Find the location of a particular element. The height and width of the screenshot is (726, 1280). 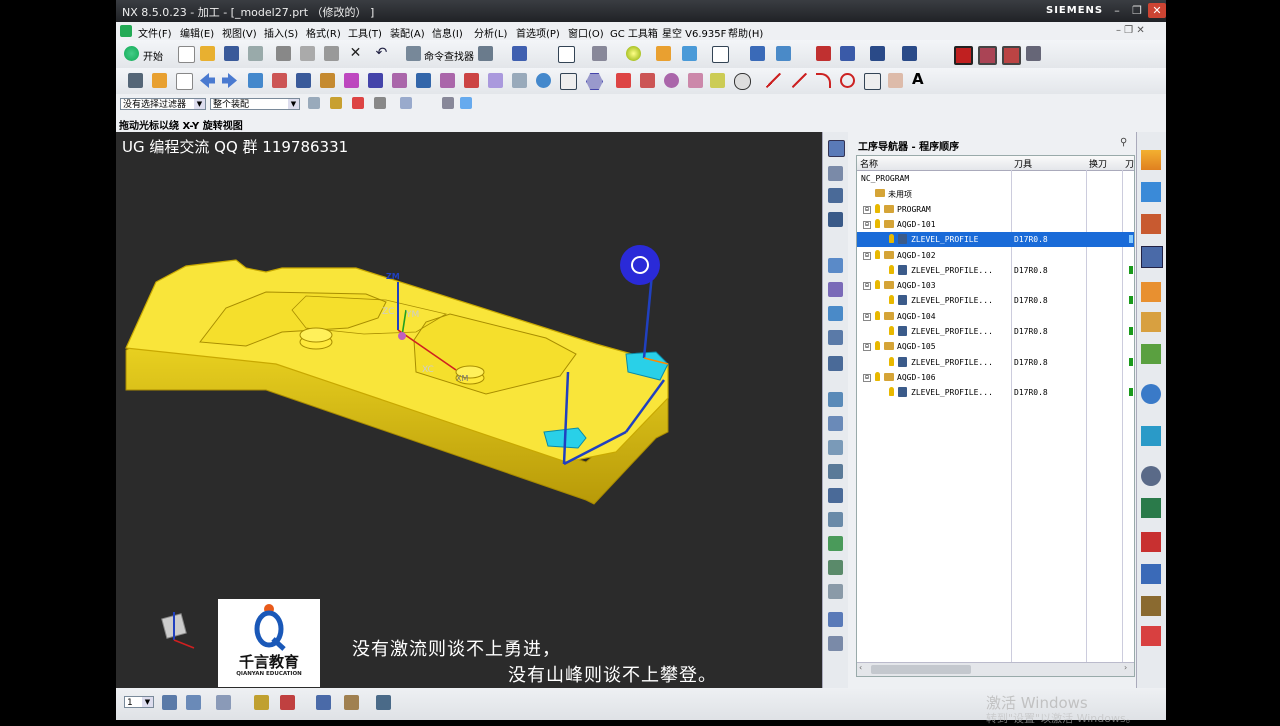

app-menu-icon is located at coordinates (126, 31).